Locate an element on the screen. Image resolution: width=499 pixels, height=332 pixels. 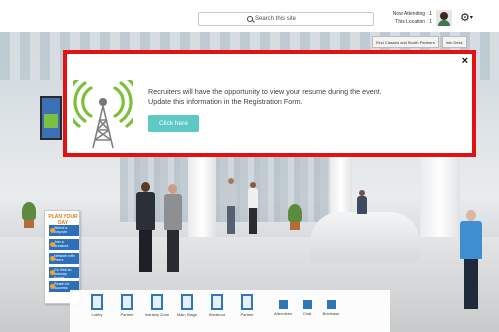
plan-item: Attend a Keynote is located at coordinates (64, 230).